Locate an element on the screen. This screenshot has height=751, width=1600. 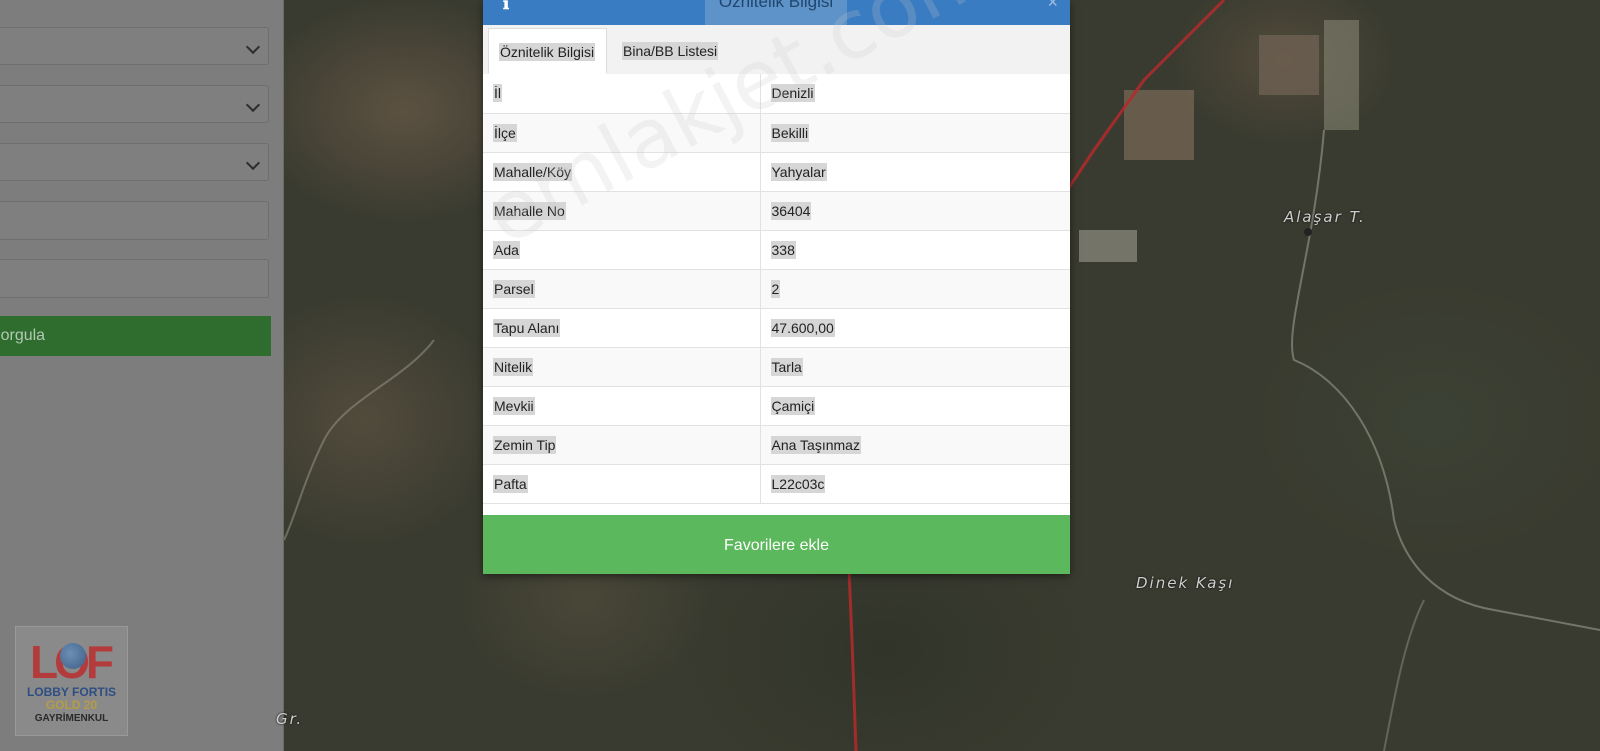
attr-value-text: 2 is located at coordinates (775, 288).